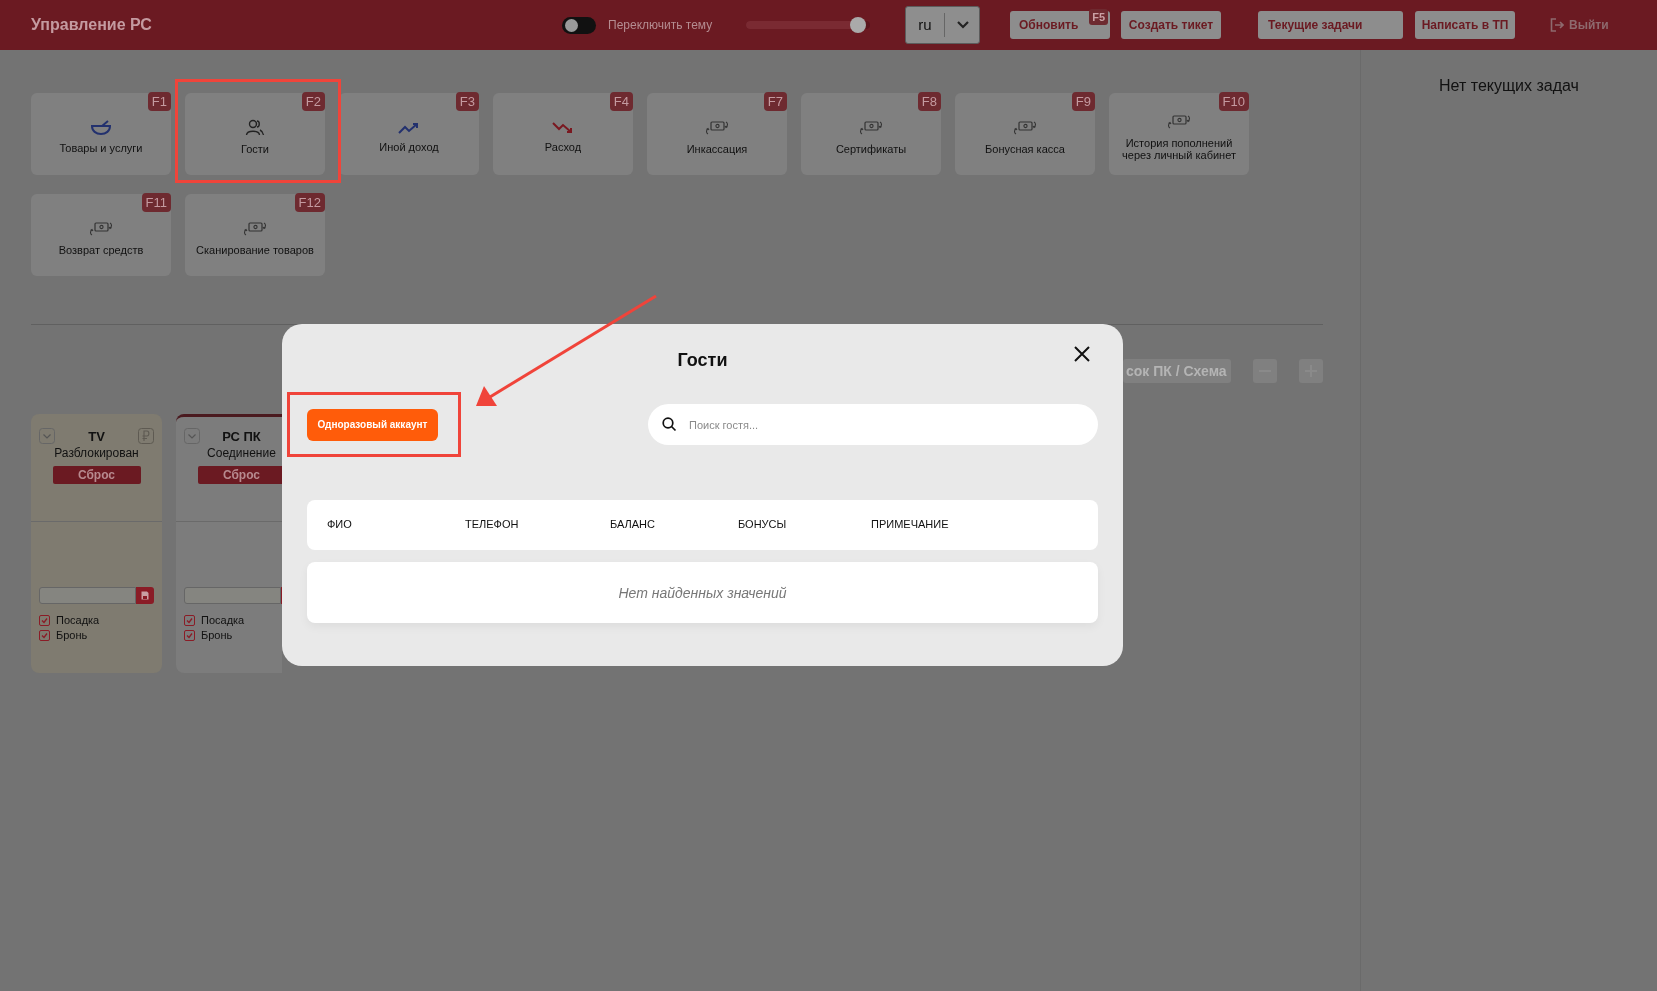  Describe the element at coordinates (579, 25) in the screenshot. I see `theme-toggle` at that location.